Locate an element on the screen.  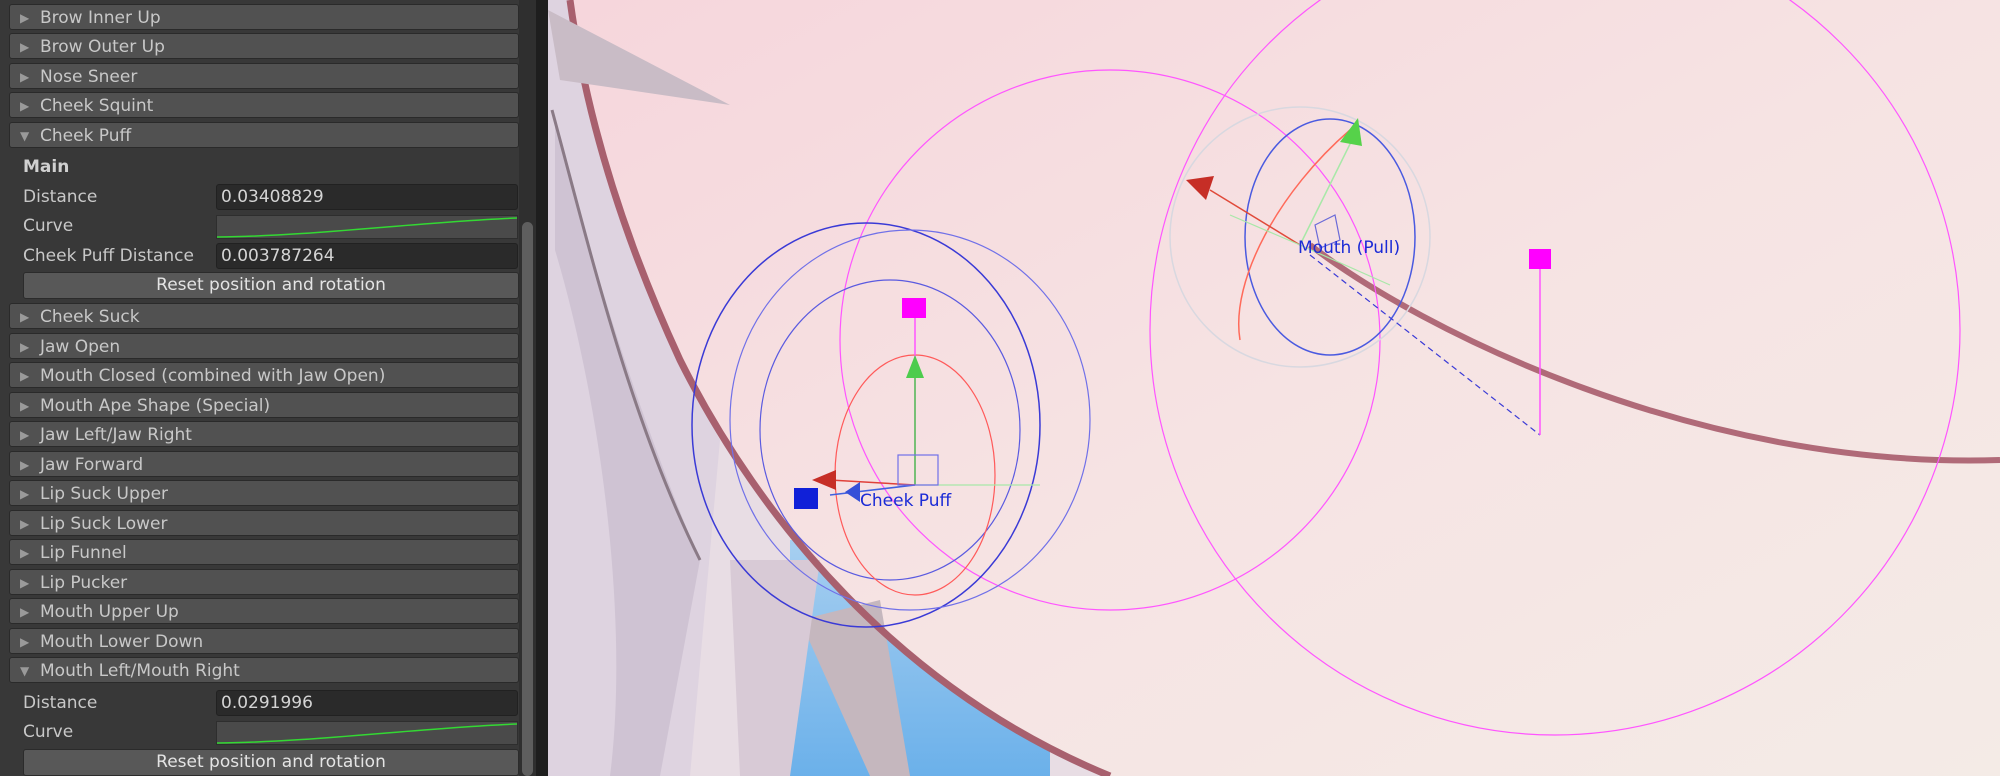
mouth-distance-field: 0.0291996 is located at coordinates (367, 703).